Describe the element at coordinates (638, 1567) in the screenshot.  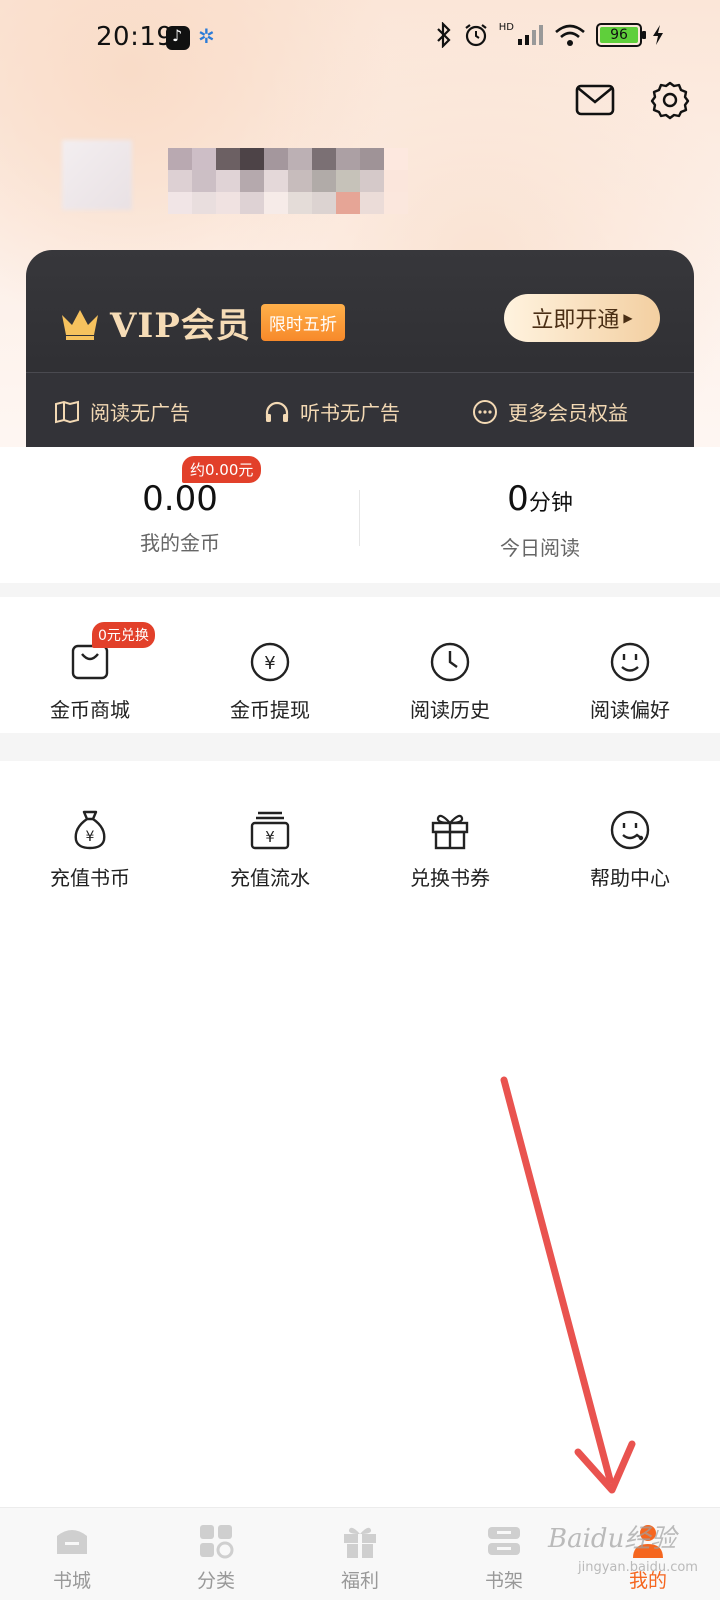
I see `watermark-url: jingyan.baidu.com` at that location.